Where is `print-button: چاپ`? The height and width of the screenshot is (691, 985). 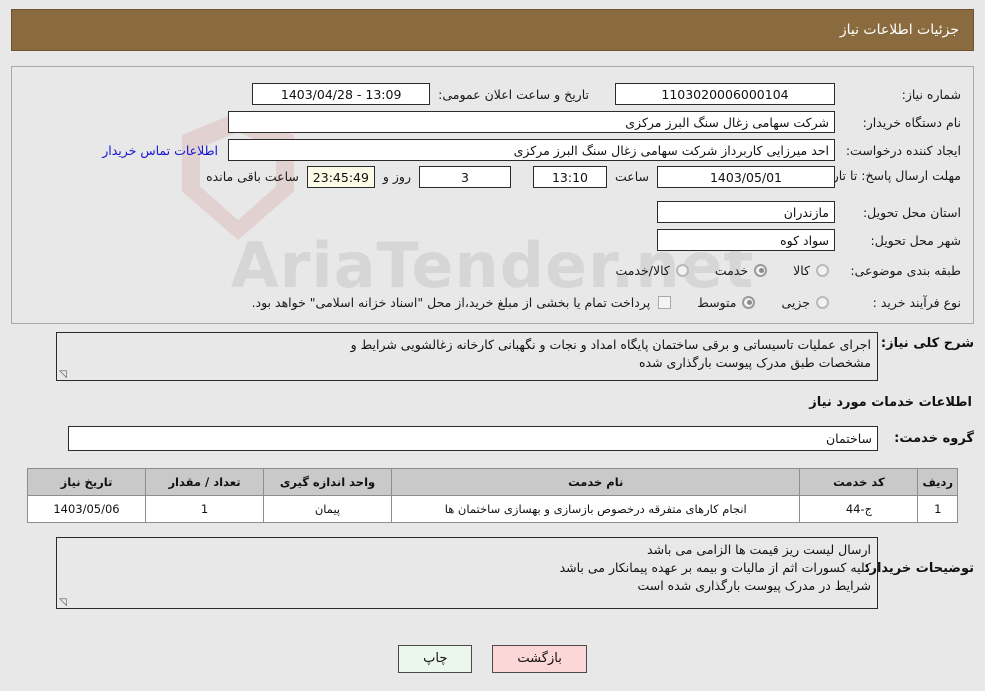
print-button: چاپ is located at coordinates (435, 659).